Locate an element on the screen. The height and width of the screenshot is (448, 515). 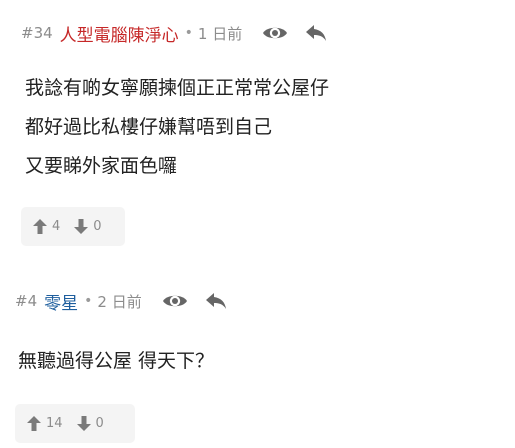
post-meta: #4 零星 • 2 日前 is located at coordinates (121, 301).